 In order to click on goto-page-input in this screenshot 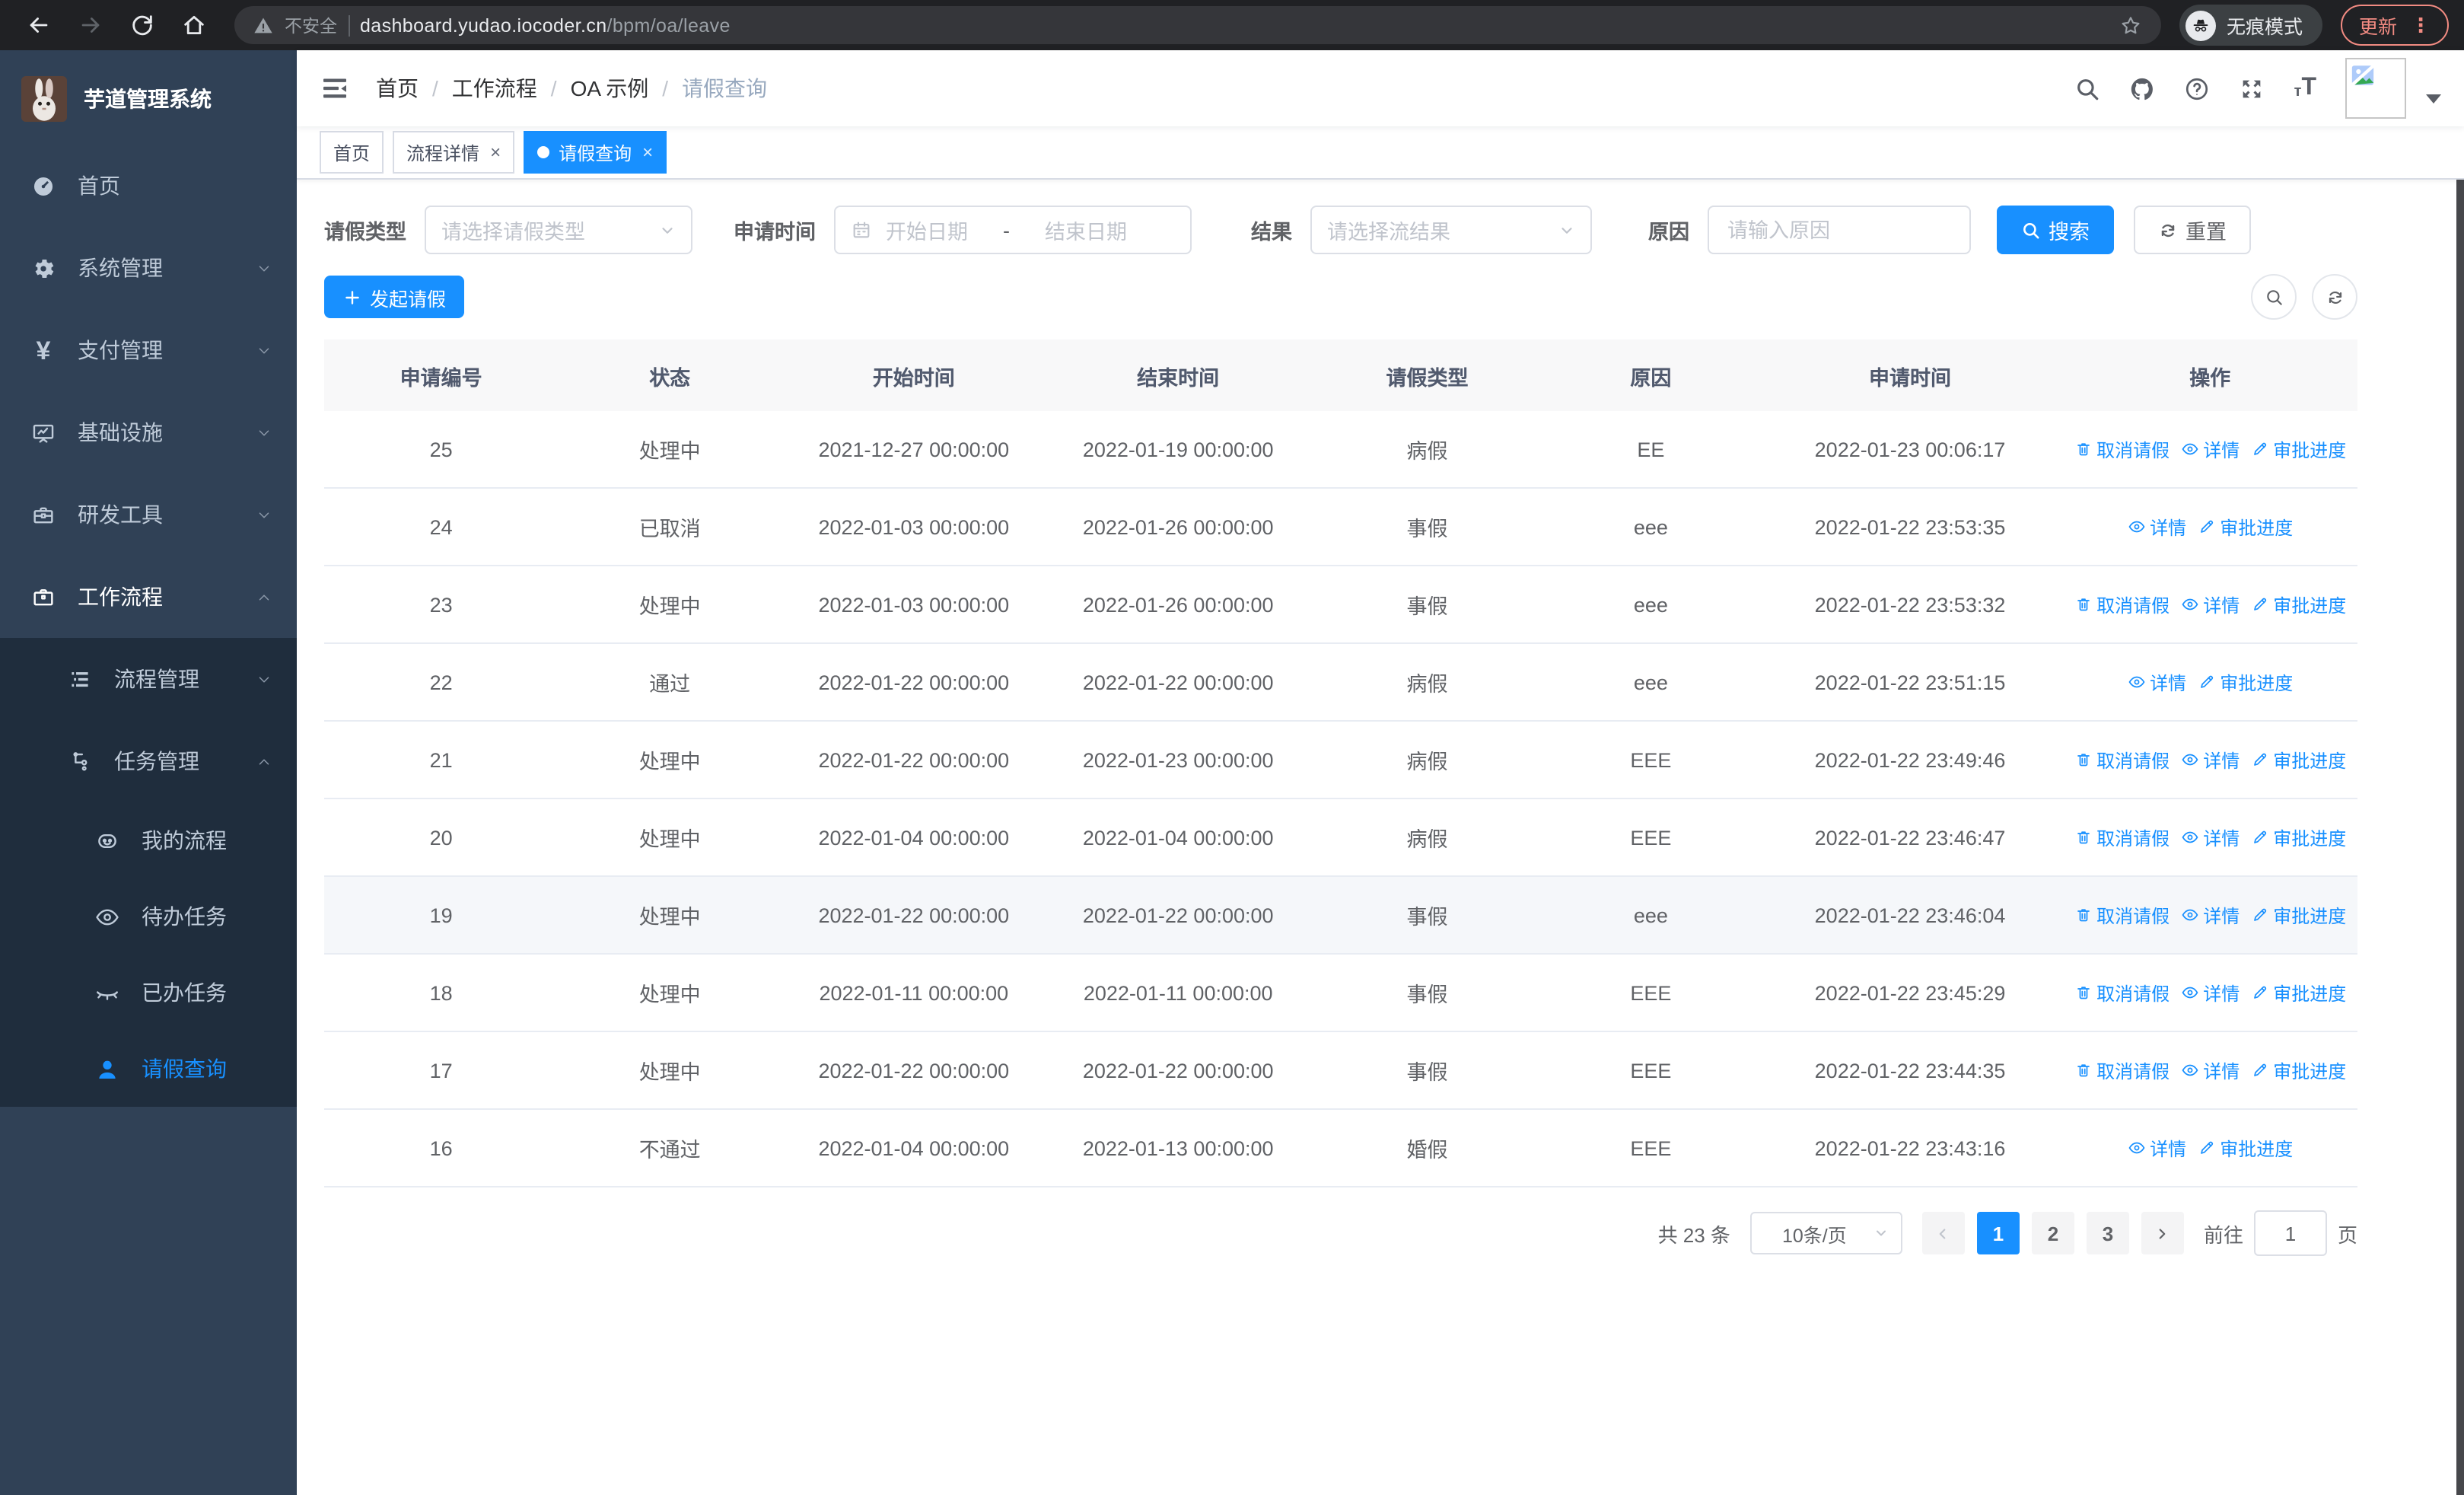, I will do `click(2290, 1233)`.